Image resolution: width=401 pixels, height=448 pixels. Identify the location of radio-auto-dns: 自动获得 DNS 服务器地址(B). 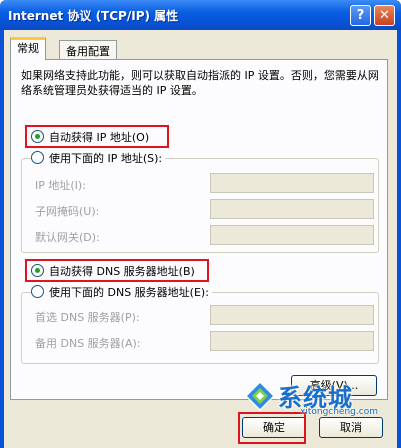
(113, 270).